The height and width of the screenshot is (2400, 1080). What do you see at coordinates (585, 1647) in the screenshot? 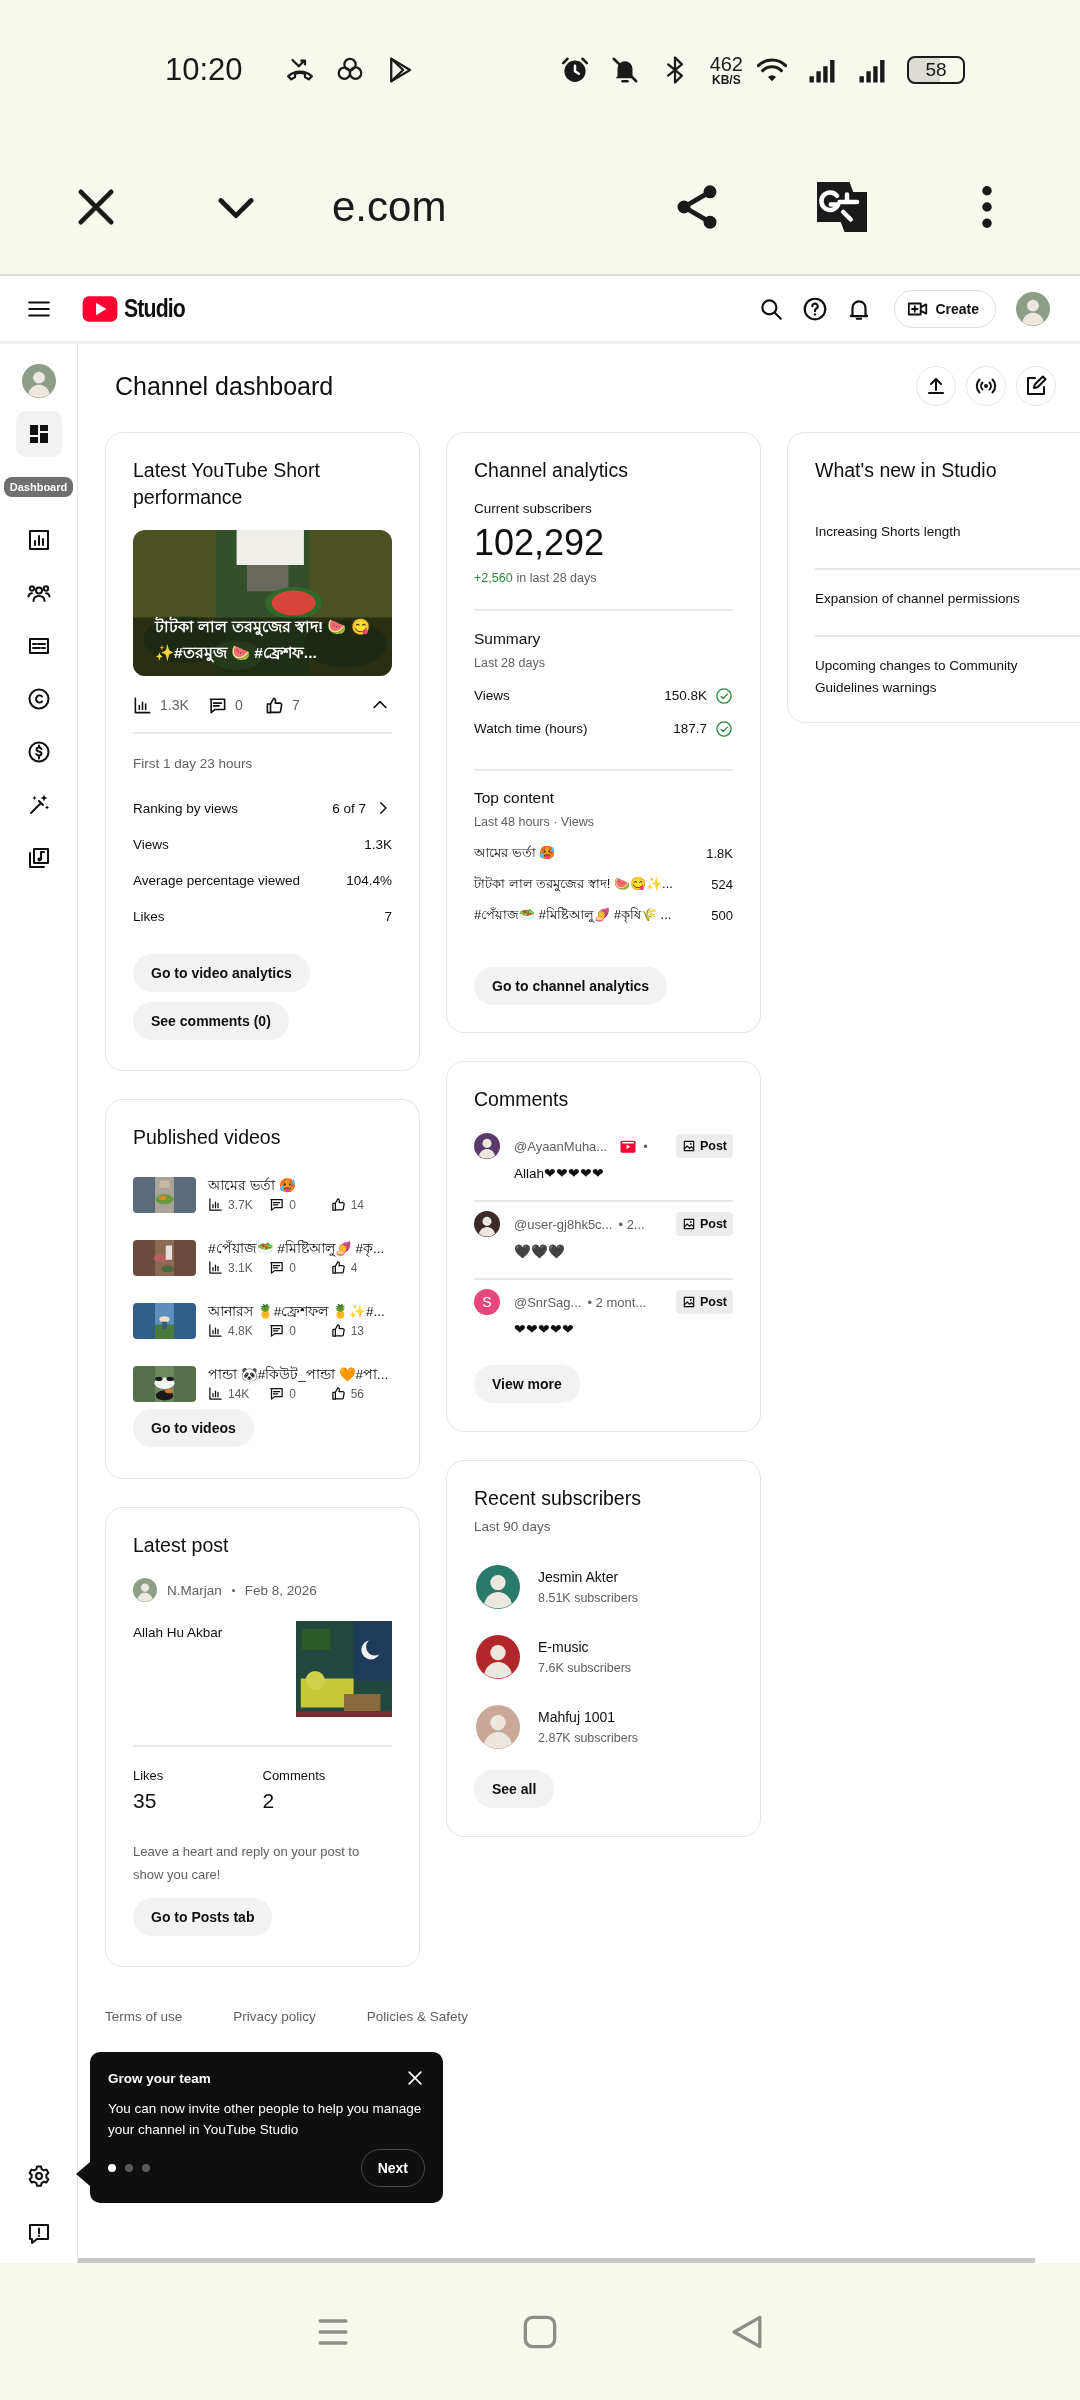
I see `subscriber-name: E-music` at bounding box center [585, 1647].